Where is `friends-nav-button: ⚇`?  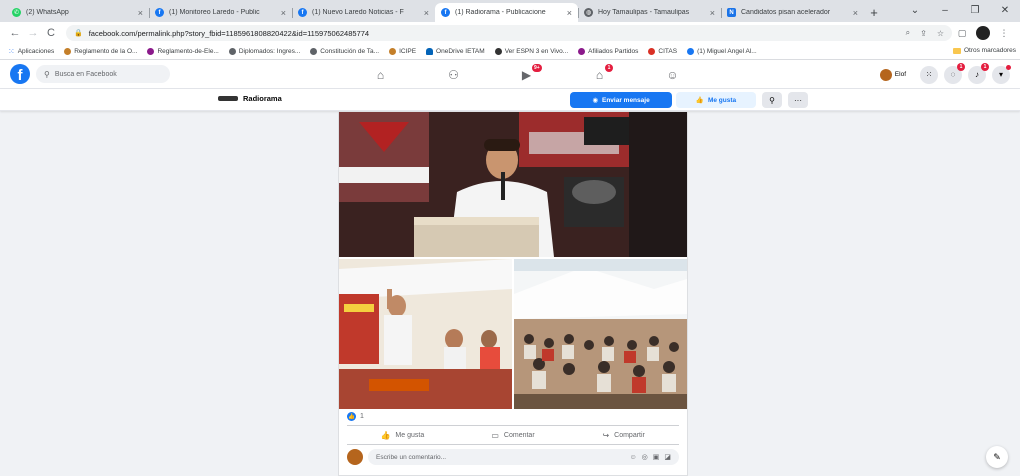
friends-nav-button: ⚇ is located at coordinates (453, 74).